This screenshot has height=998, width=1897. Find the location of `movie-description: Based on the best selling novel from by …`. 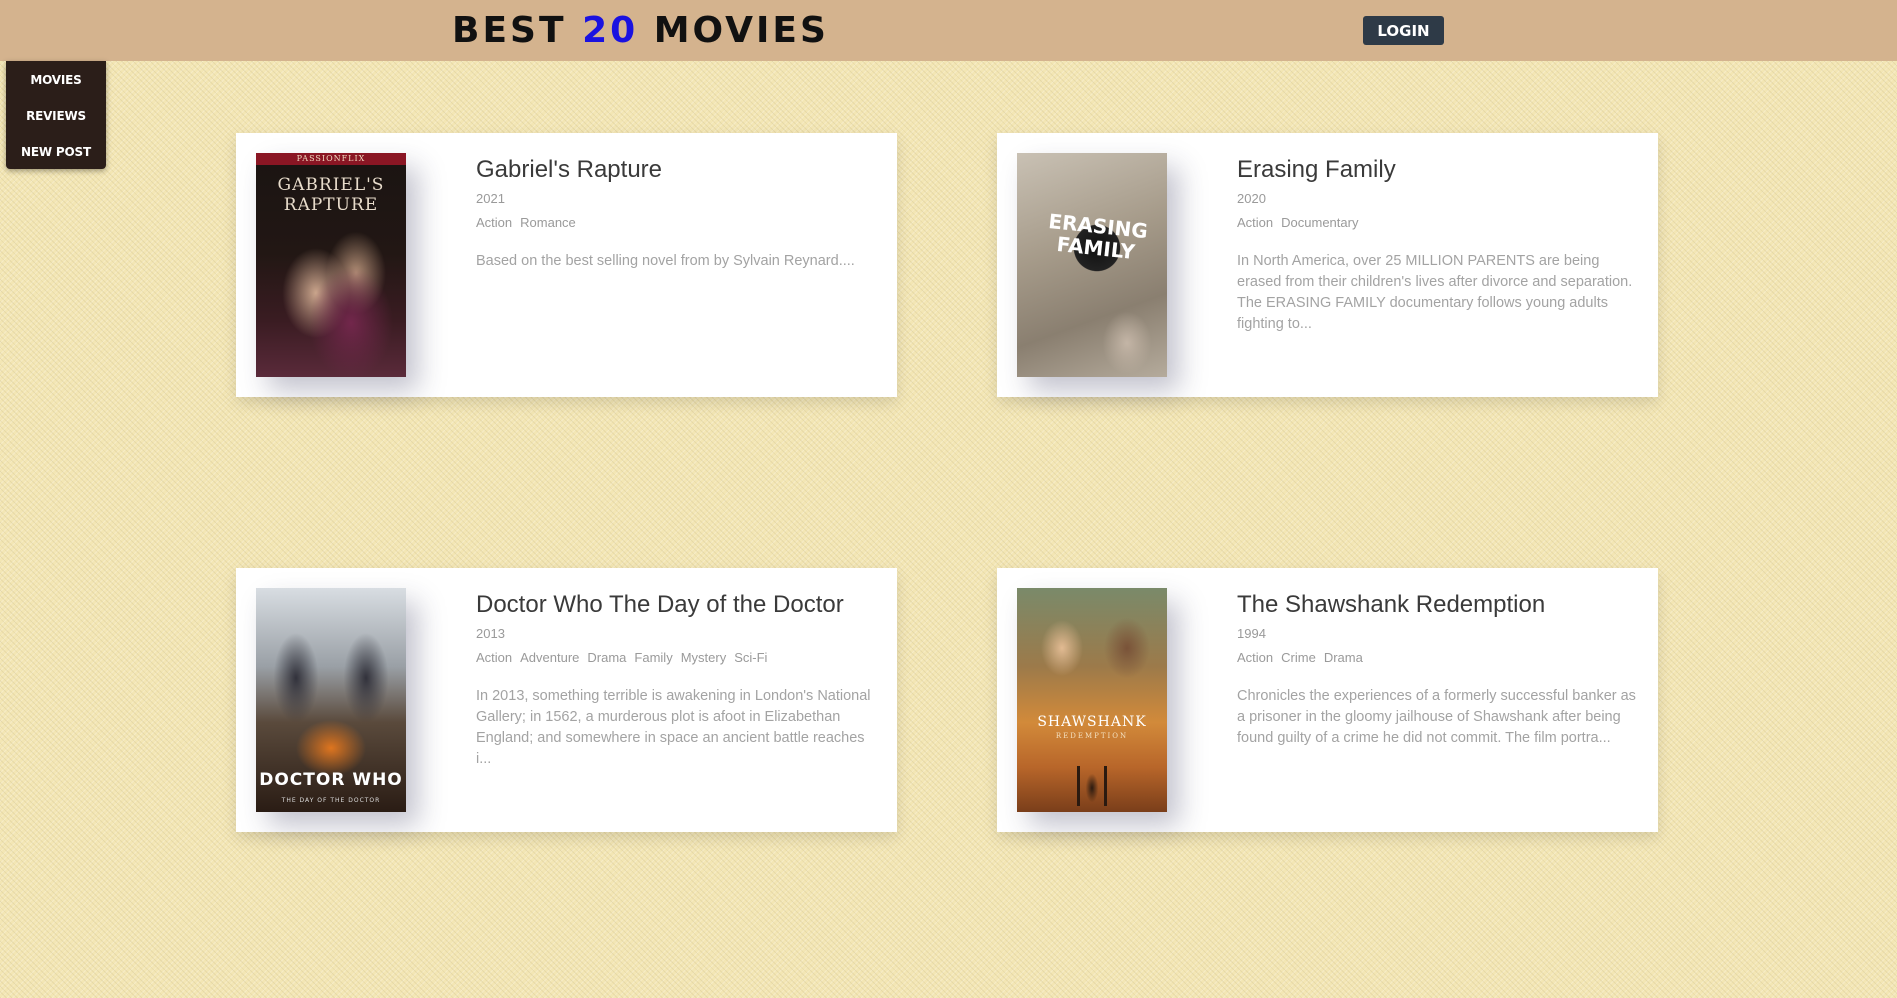

movie-description: Based on the best selling novel from by … is located at coordinates (665, 261).